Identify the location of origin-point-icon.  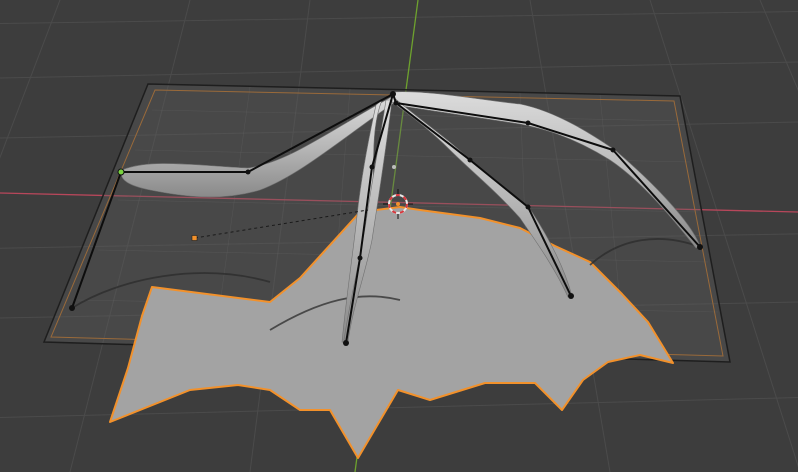
(194, 238).